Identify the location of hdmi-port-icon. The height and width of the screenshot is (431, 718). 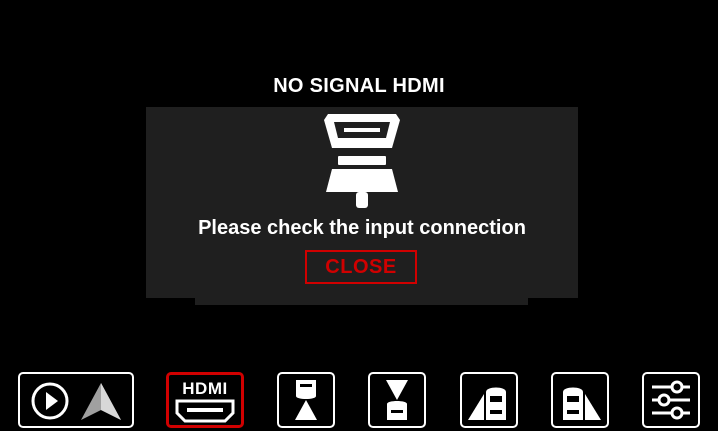
(205, 411).